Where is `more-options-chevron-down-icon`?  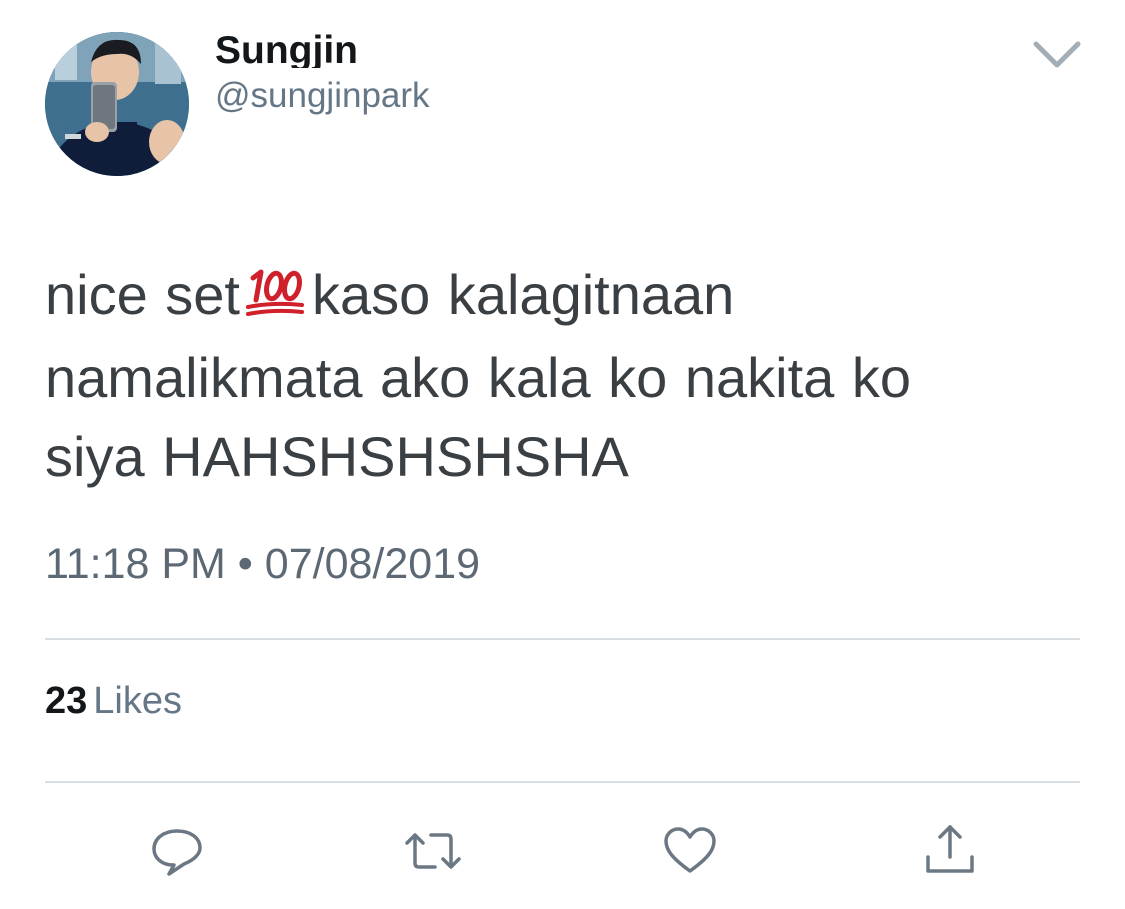 more-options-chevron-down-icon is located at coordinates (1057, 56).